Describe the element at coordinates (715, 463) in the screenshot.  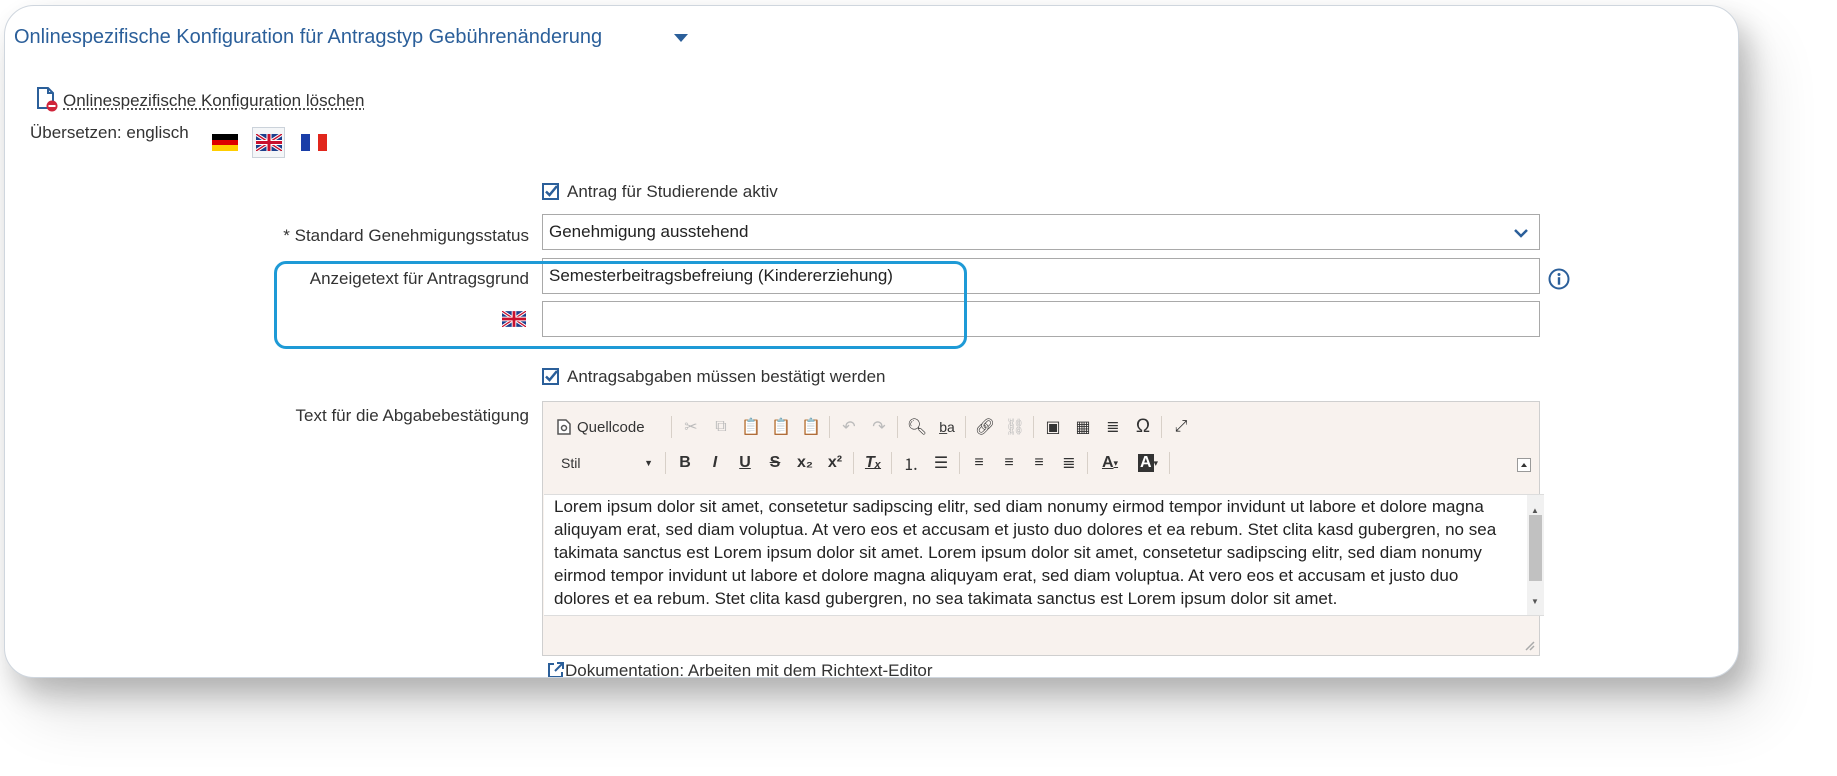
I see `italic-icon: I` at that location.